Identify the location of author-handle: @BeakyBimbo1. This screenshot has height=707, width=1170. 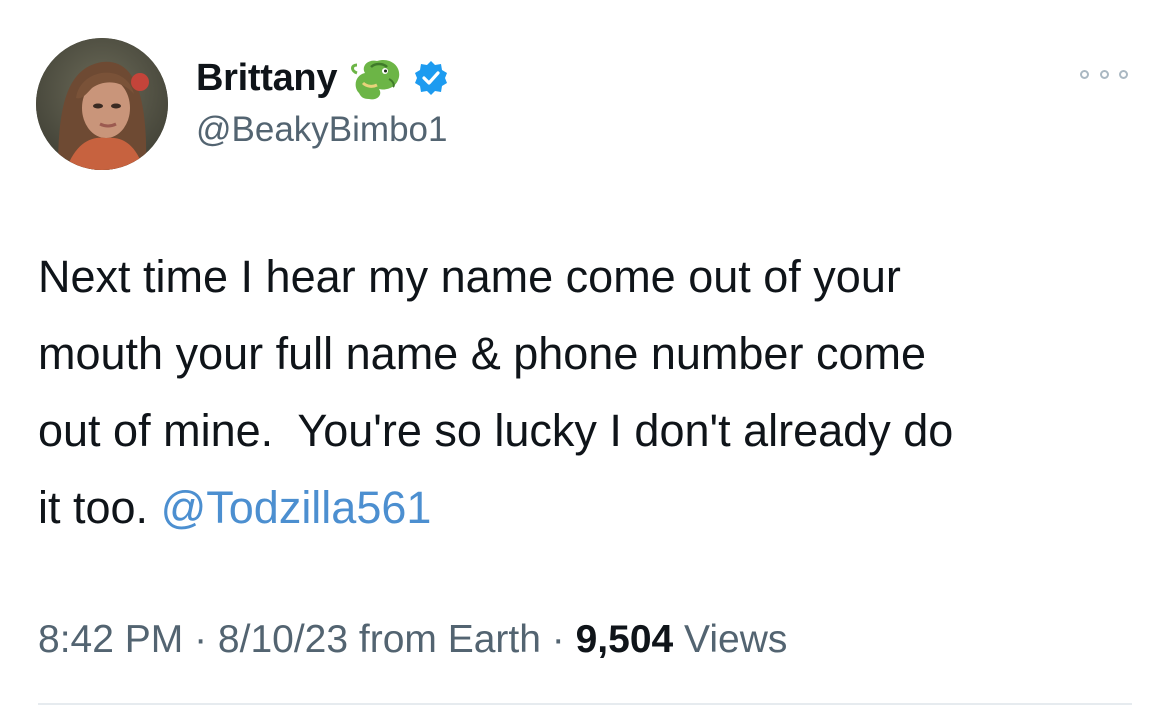
(321, 130).